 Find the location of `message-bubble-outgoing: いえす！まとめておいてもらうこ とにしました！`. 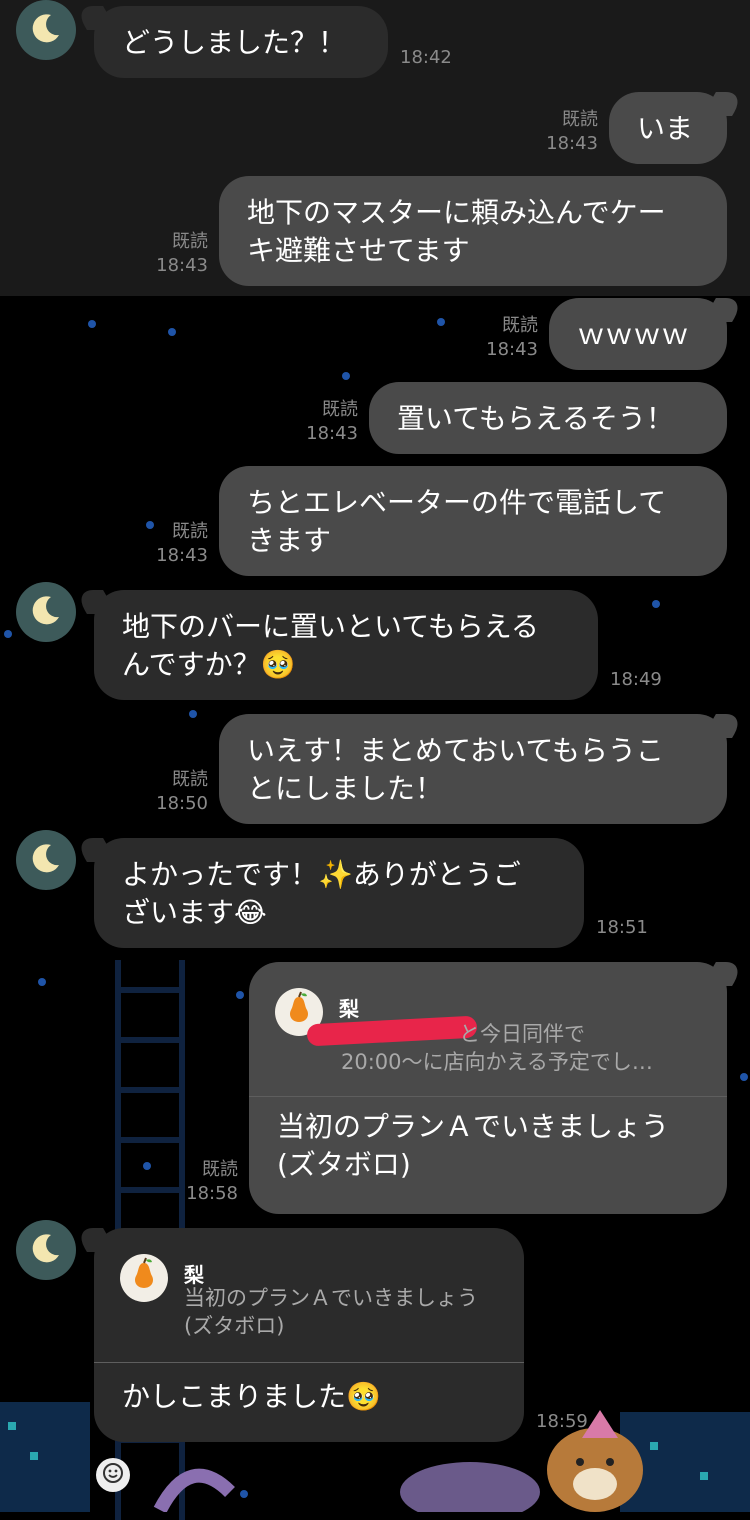

message-bubble-outgoing: いえす！まとめておいてもらうこ とにしました！ is located at coordinates (473, 769).